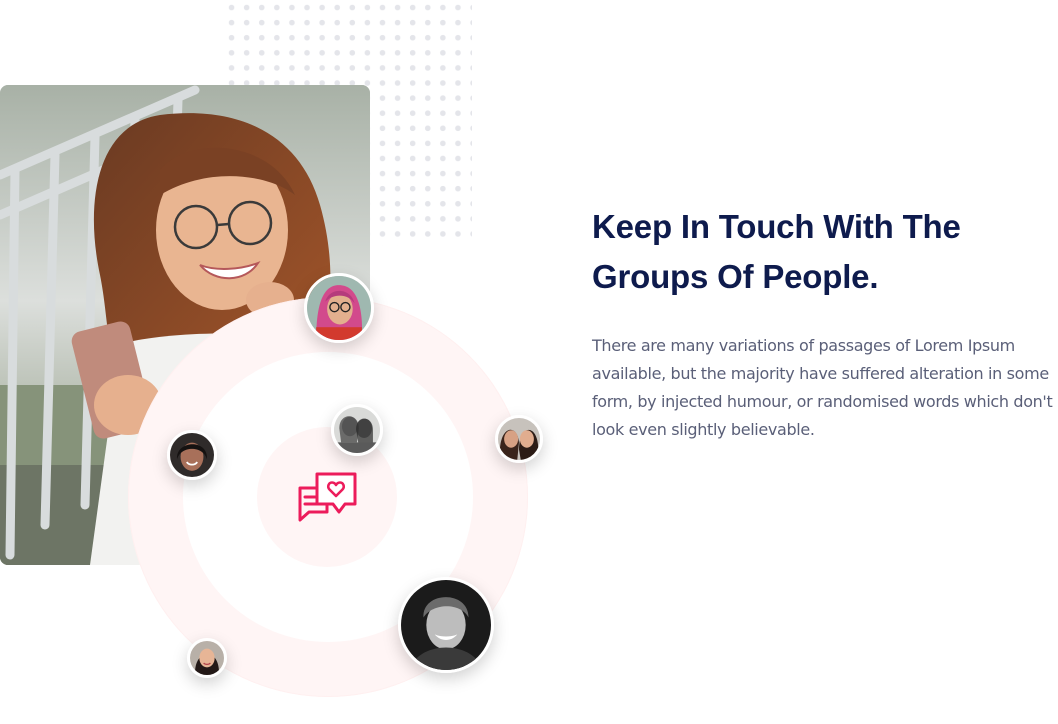  I want to click on avatar-two-friends, so click(357, 430).